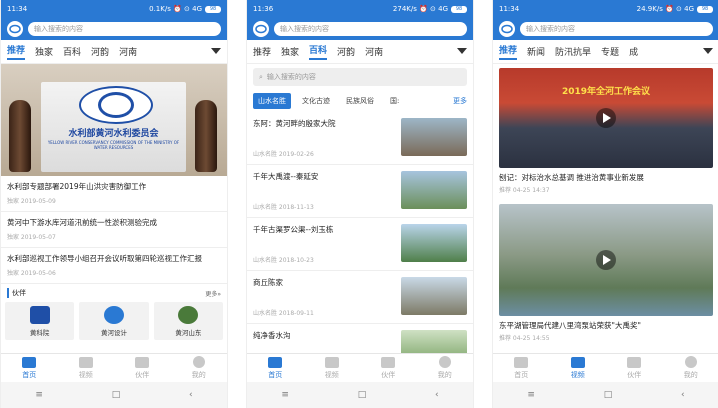 Image resolution: width=718 pixels, height=408 pixels. What do you see at coordinates (283, 313) in the screenshot?
I see `article-date: 山水名胜 2018-09-11` at bounding box center [283, 313].